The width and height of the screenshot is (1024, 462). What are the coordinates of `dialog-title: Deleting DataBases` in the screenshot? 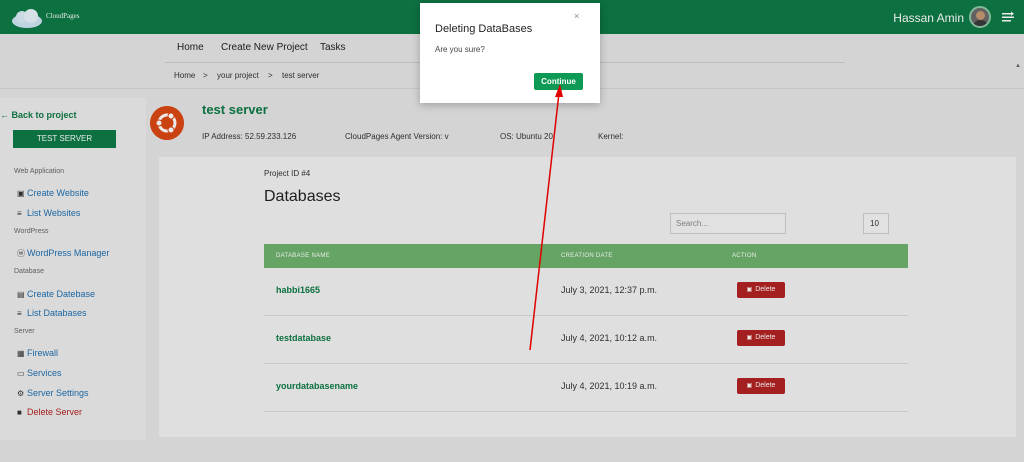 It's located at (484, 29).